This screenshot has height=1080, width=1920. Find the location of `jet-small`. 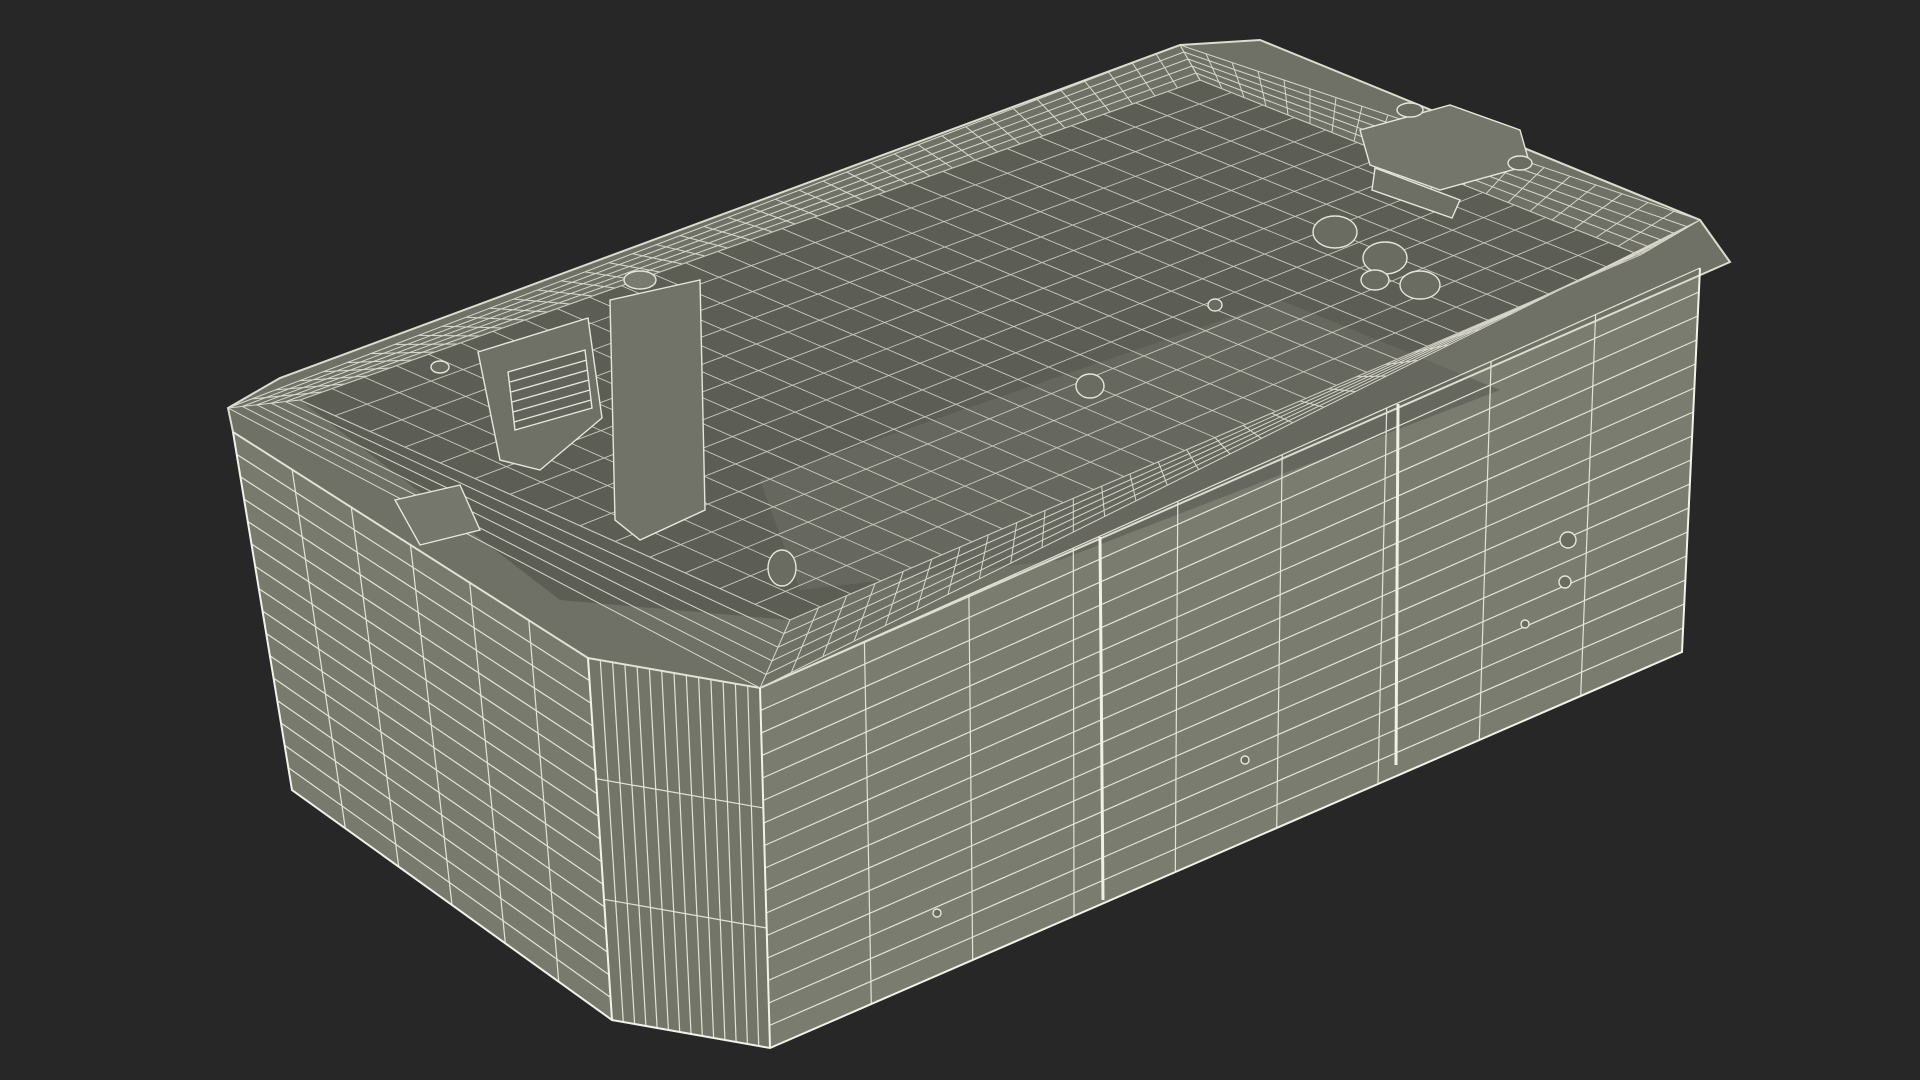

jet-small is located at coordinates (1215, 305).